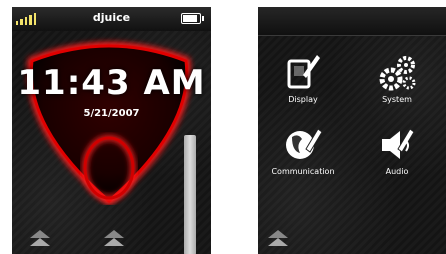 This screenshot has height=254, width=446. I want to click on menu-item-label: Display, so click(303, 99).